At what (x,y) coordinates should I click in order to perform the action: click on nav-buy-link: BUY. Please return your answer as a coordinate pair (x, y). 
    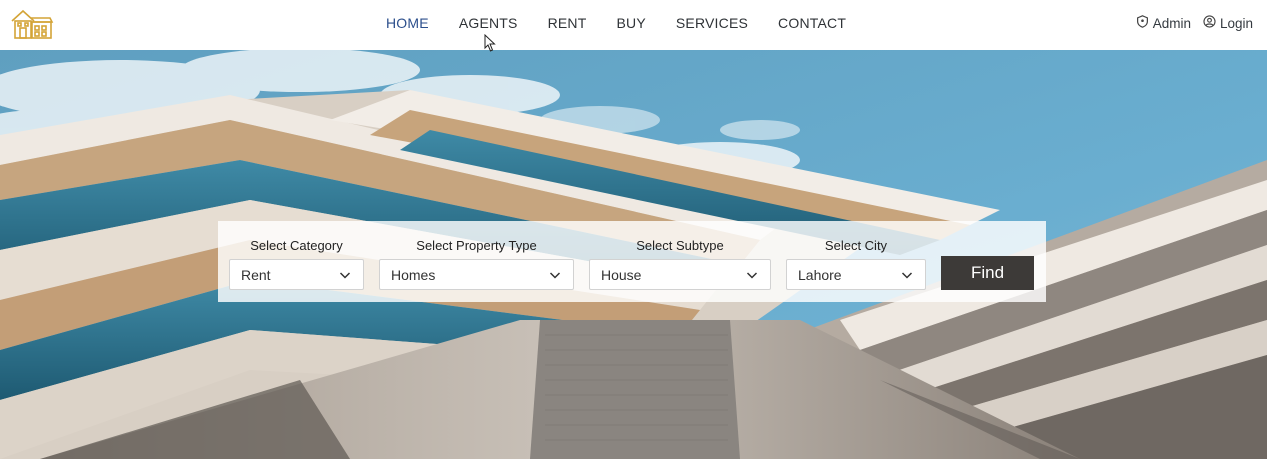
    Looking at the image, I should click on (631, 23).